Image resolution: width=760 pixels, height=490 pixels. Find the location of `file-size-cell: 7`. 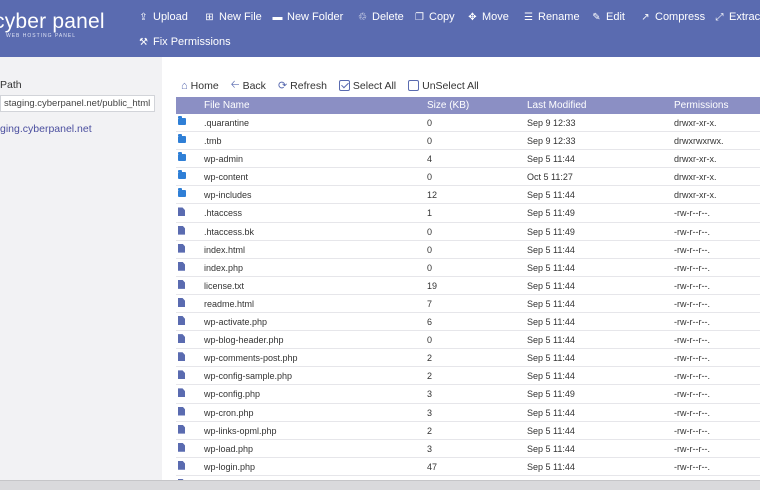

file-size-cell: 7 is located at coordinates (430, 303).